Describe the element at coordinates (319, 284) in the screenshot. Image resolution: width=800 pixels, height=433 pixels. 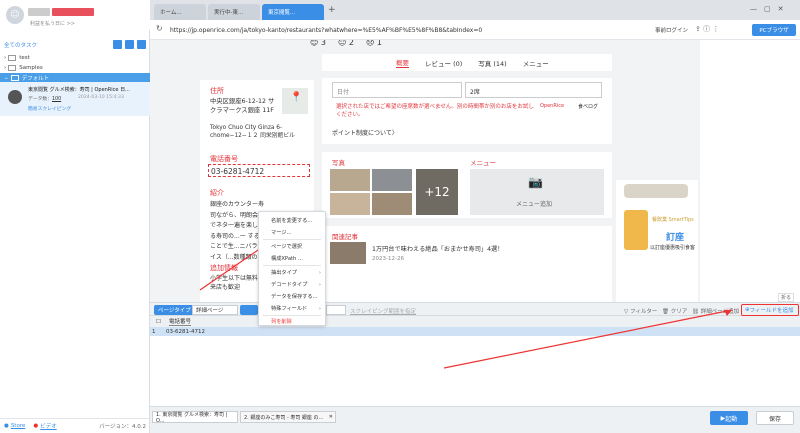
I see `chevron-right-icon: ›` at that location.